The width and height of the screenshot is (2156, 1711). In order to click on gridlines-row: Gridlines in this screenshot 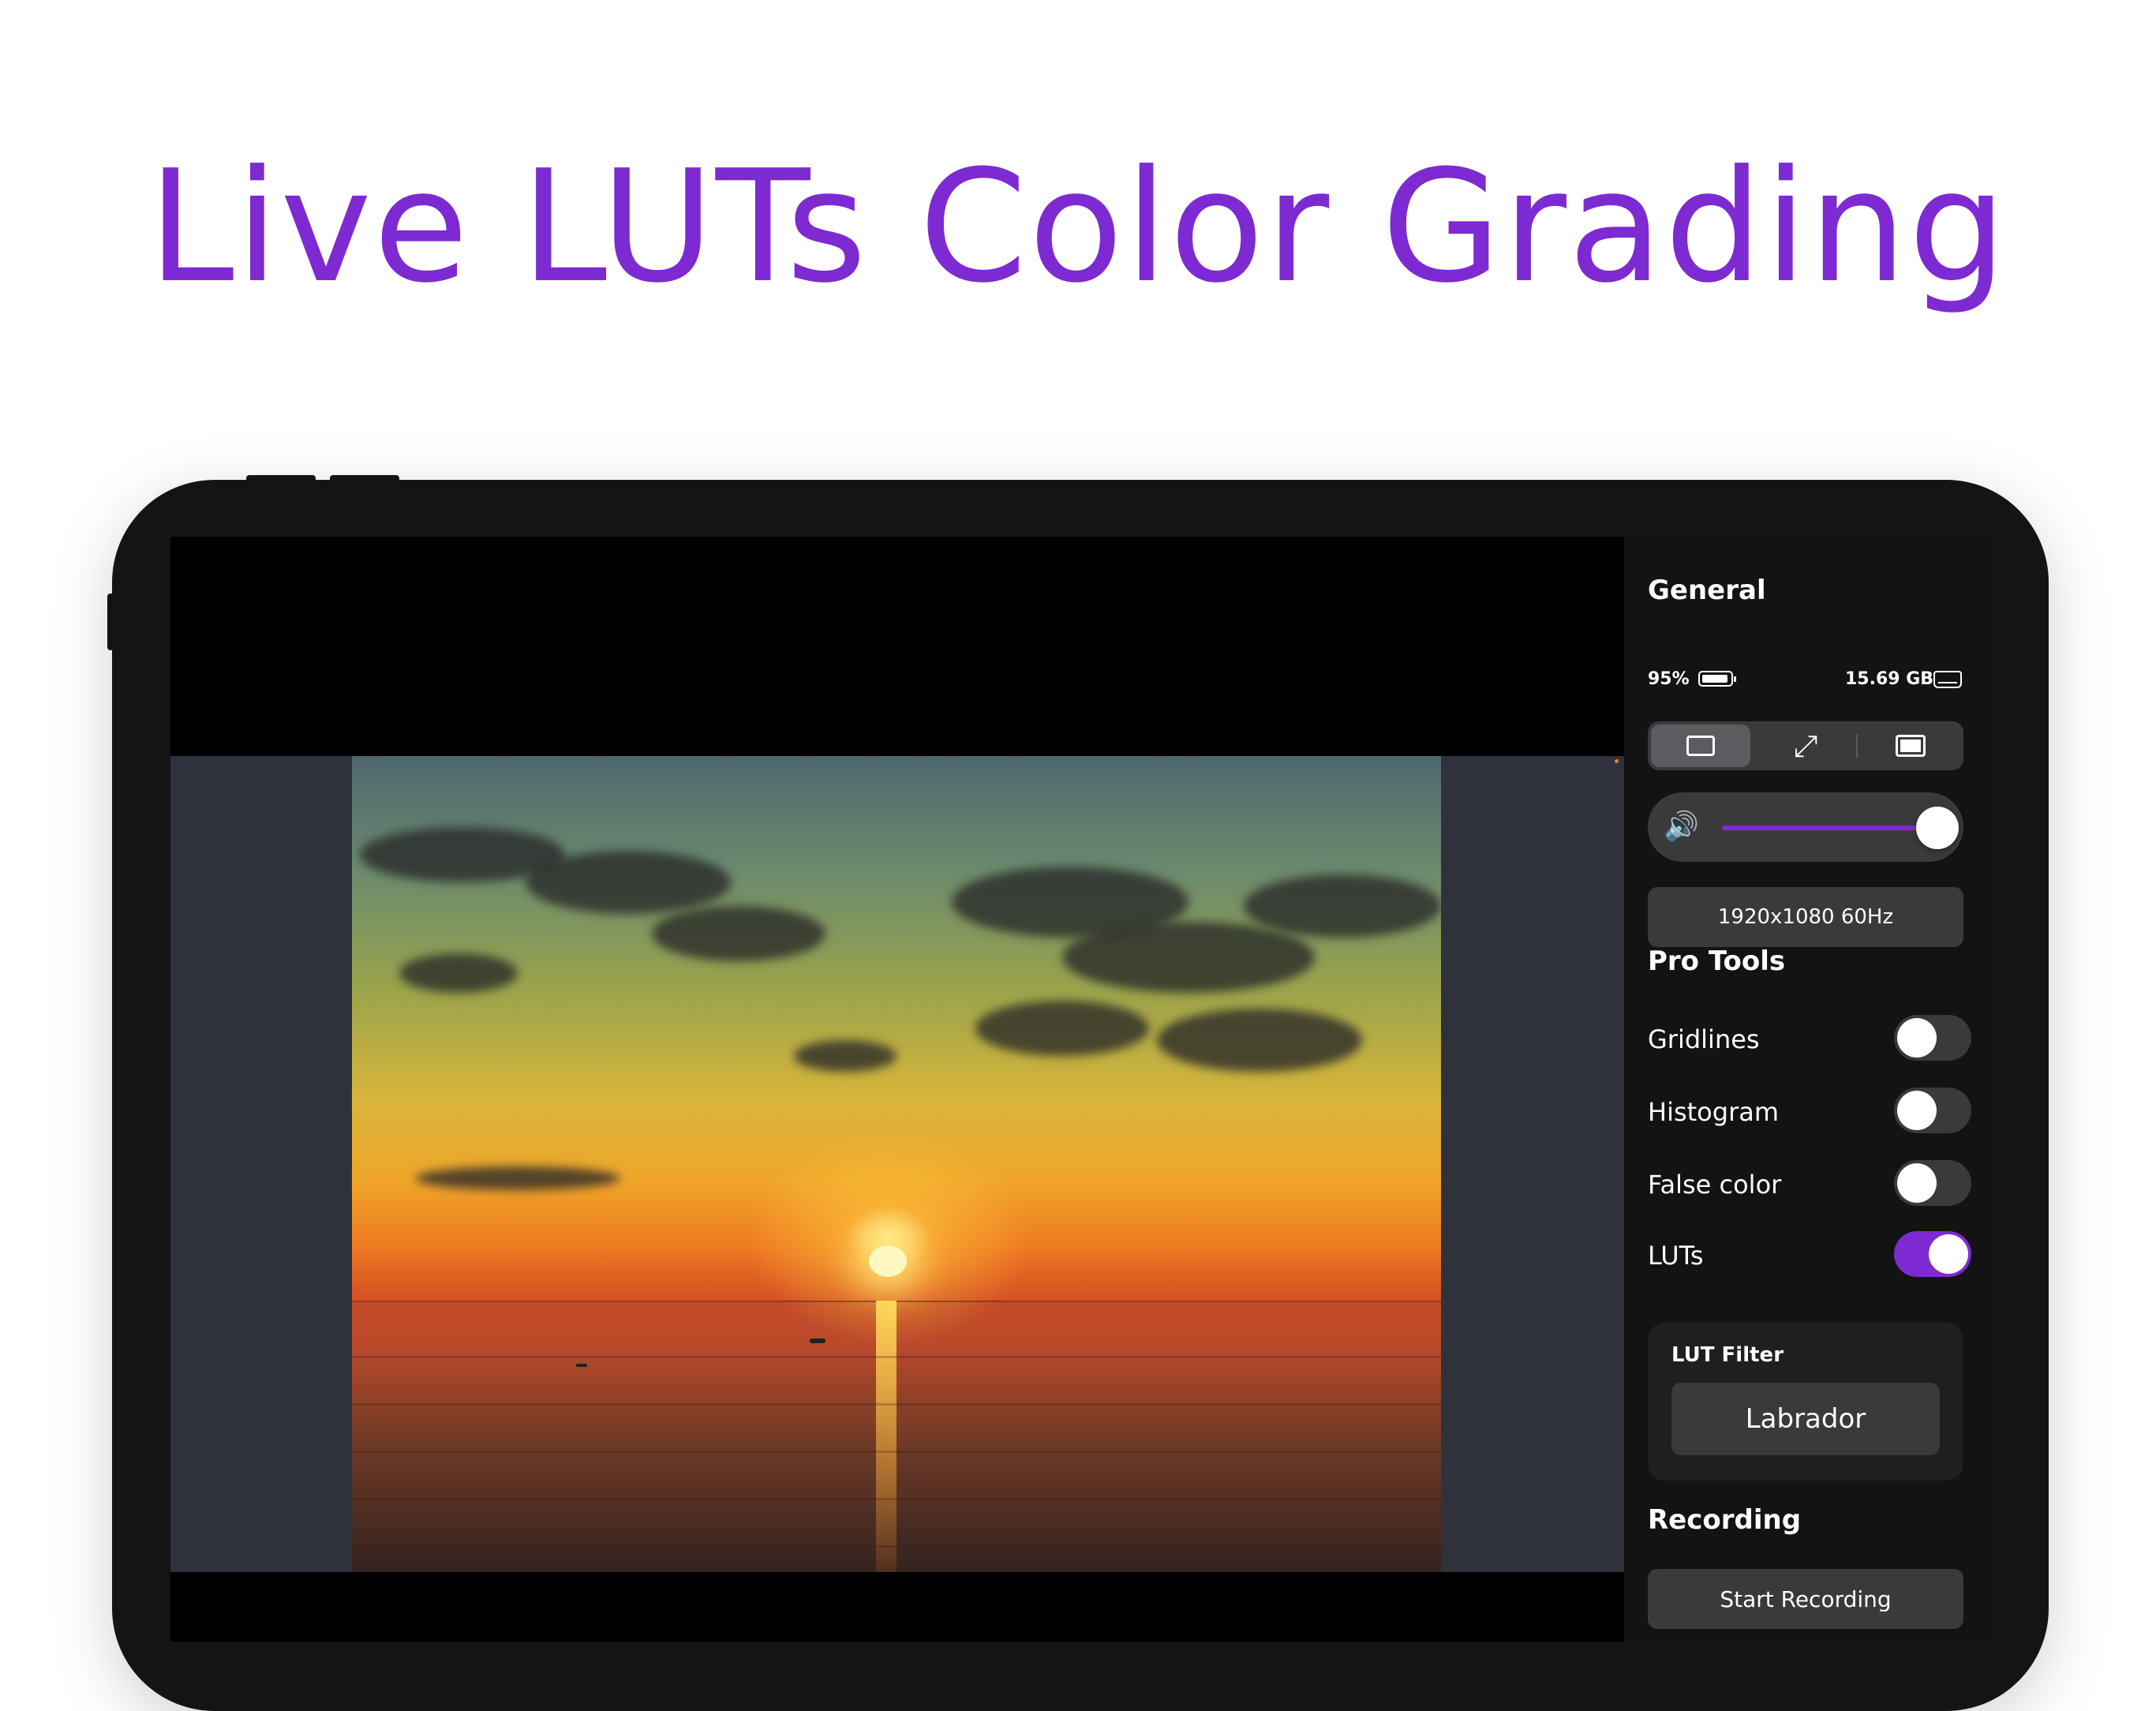, I will do `click(1809, 1039)`.